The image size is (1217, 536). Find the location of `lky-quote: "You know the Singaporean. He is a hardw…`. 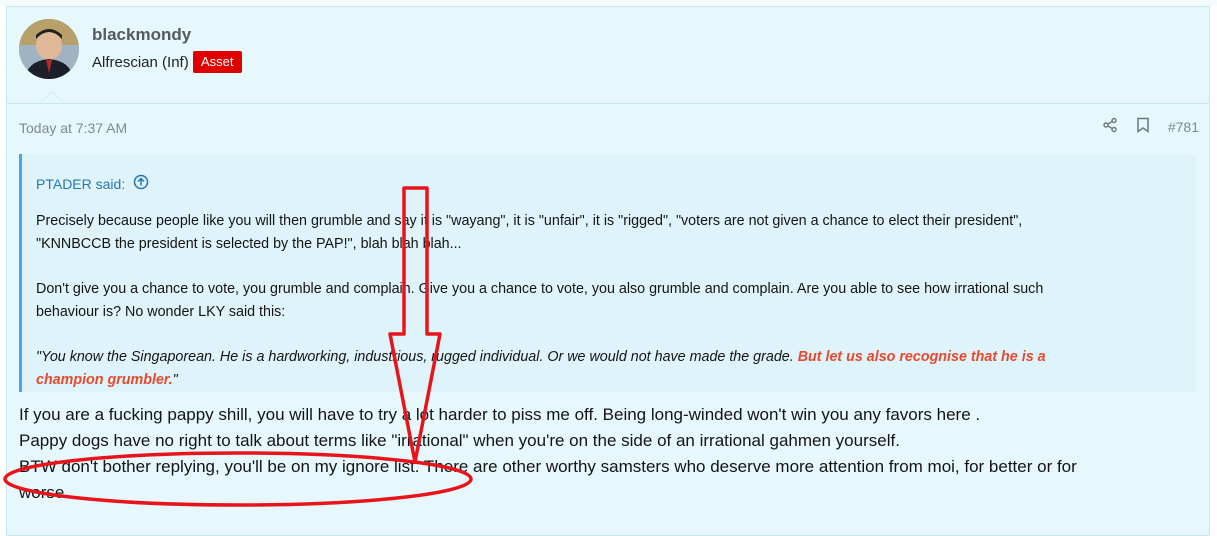

lky-quote: "You know the Singaporean. He is a hardw… is located at coordinates (611, 369).